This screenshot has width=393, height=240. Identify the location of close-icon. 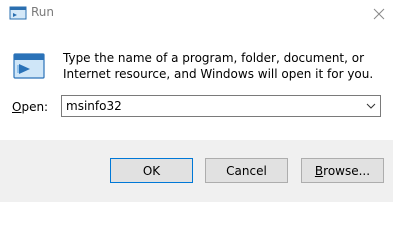
(379, 14).